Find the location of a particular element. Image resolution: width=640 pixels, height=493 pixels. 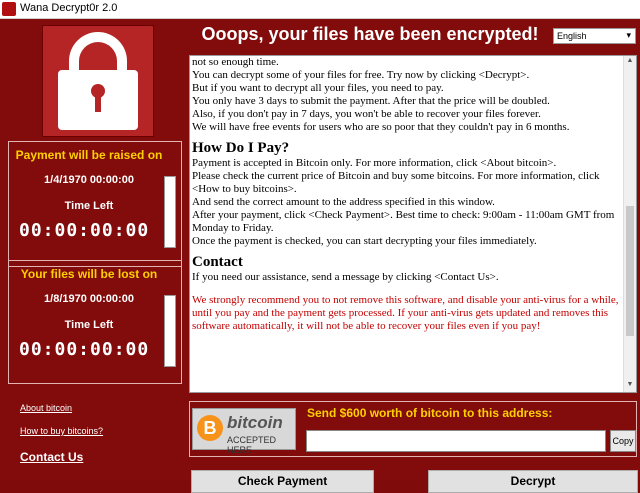

headline: Ooops, your files have been encrypted! is located at coordinates (370, 34).